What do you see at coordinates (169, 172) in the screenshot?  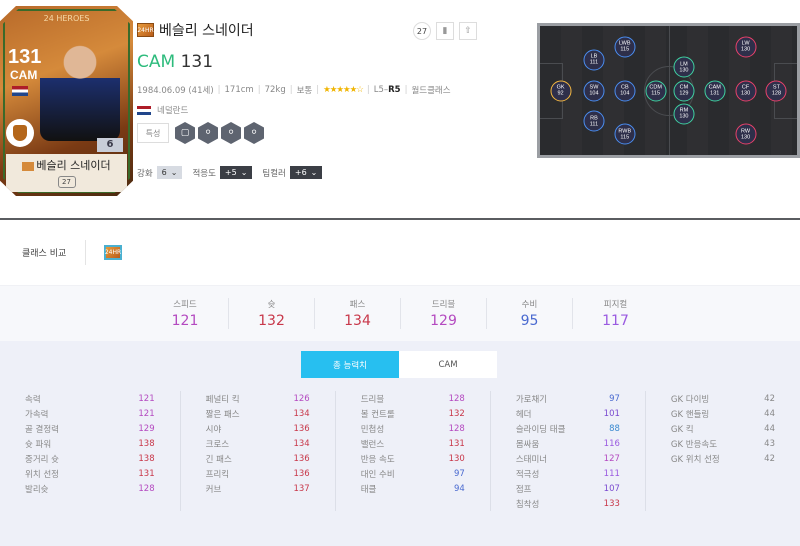 I see `enhance-select: 6 ⌄` at bounding box center [169, 172].